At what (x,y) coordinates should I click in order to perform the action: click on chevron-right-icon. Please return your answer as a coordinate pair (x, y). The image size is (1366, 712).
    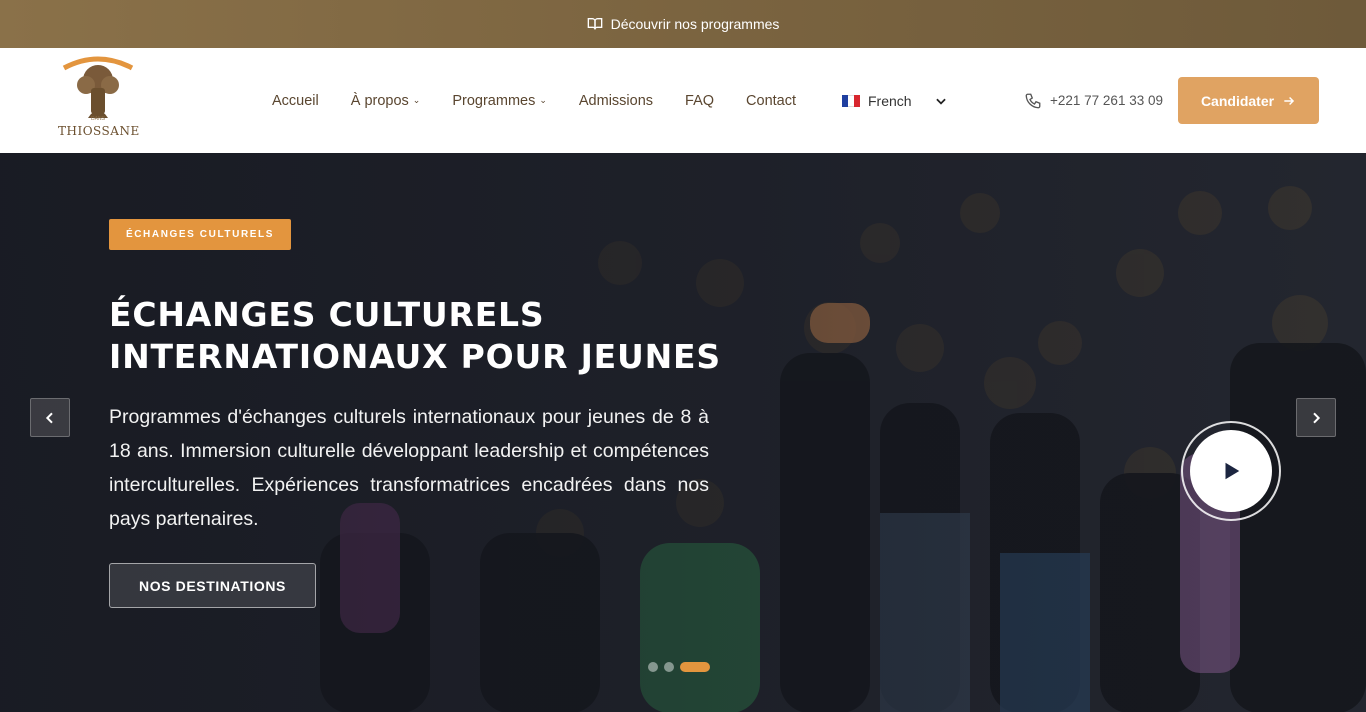
    Looking at the image, I should click on (1317, 417).